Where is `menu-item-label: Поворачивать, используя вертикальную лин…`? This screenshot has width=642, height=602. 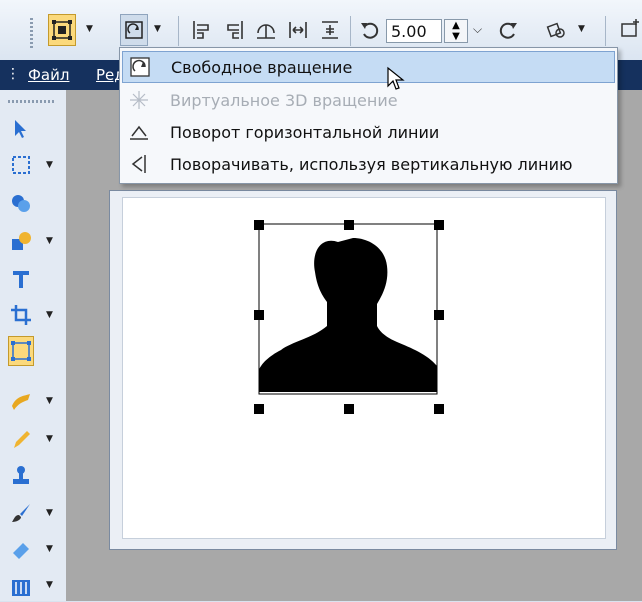 menu-item-label: Поворачивать, используя вертикальную лин… is located at coordinates (371, 164).